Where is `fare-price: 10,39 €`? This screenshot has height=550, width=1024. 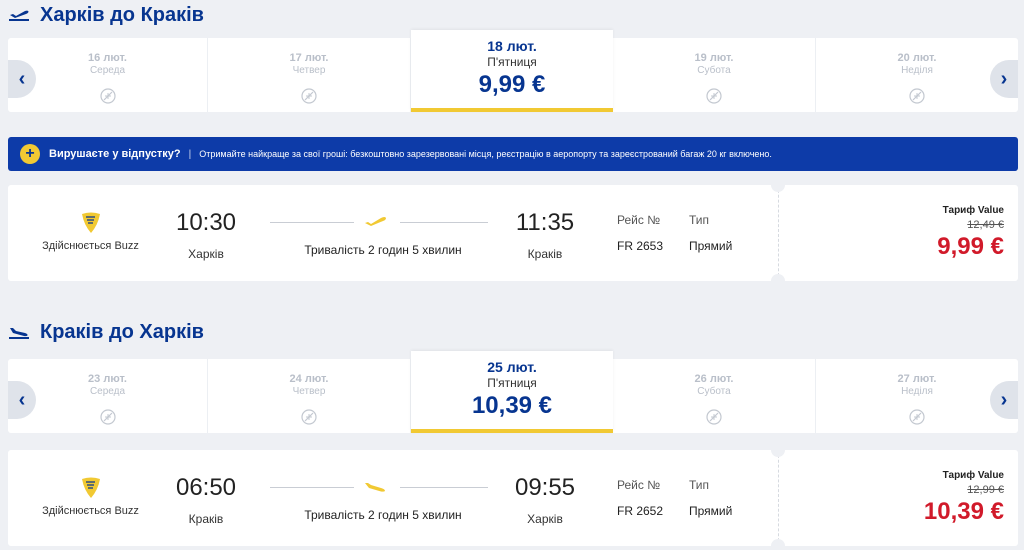
fare-price: 10,39 € is located at coordinates (964, 512).